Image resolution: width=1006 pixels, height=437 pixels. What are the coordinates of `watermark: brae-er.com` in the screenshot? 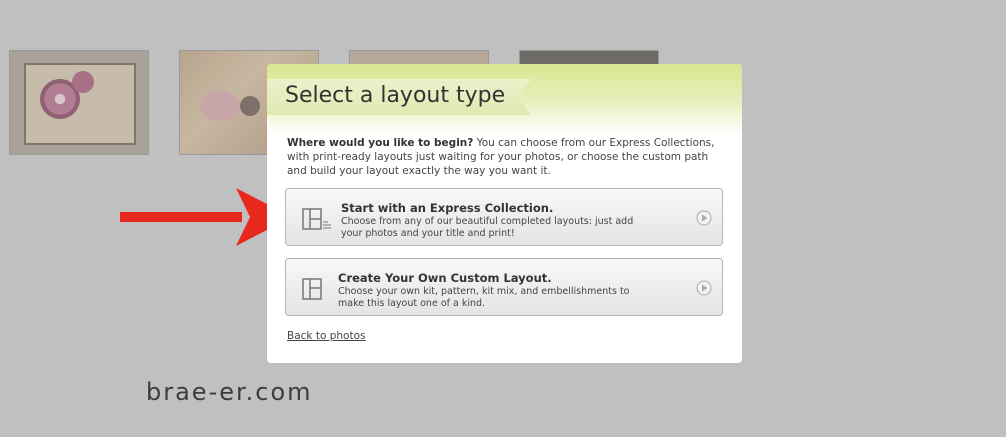 It's located at (229, 392).